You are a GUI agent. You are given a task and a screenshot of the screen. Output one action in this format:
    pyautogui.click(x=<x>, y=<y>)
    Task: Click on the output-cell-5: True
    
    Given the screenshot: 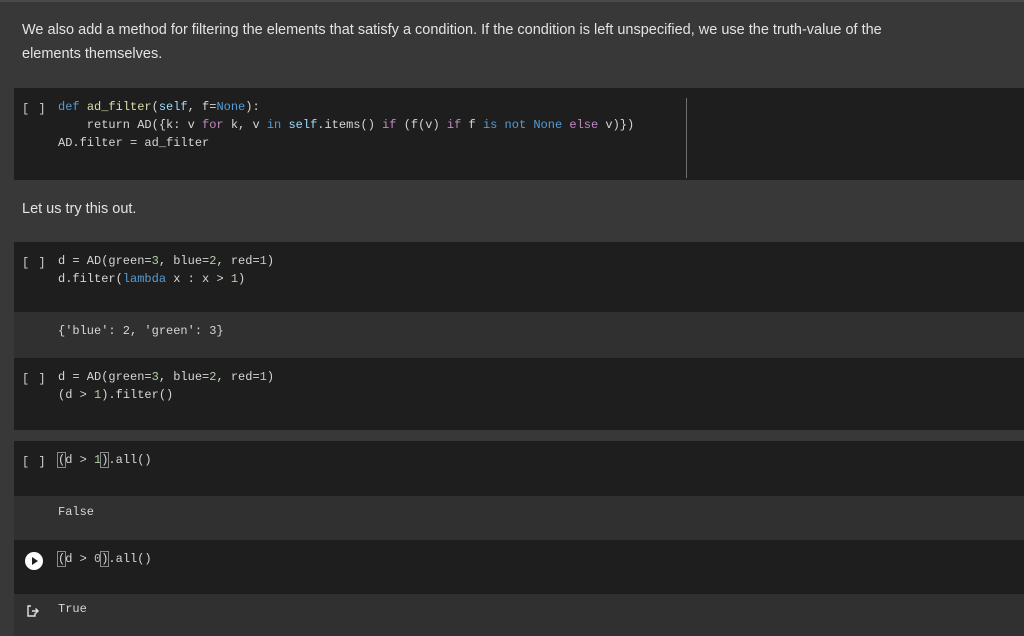 What is the action you would take?
    pyautogui.click(x=519, y=615)
    